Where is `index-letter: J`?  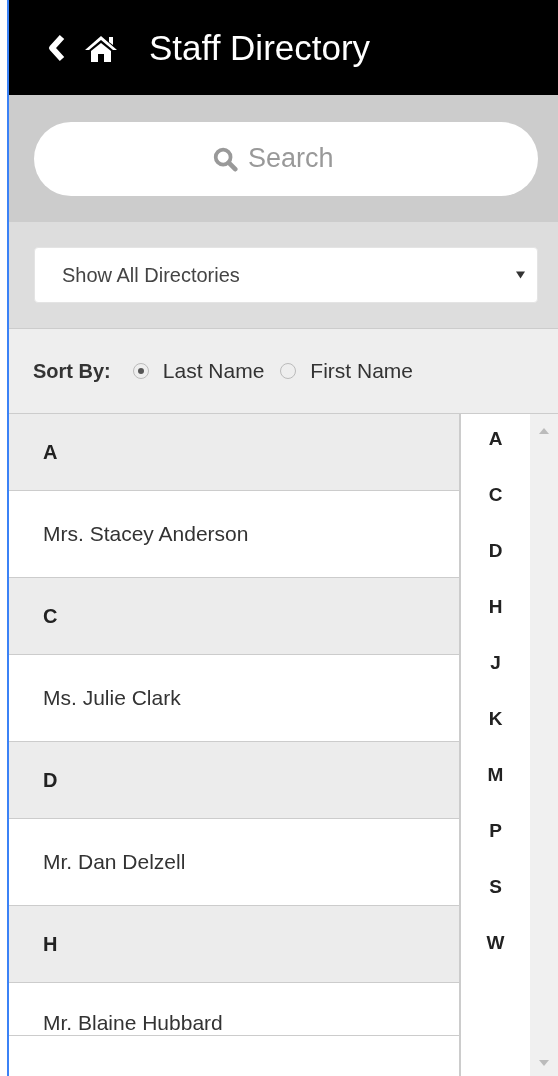 index-letter: J is located at coordinates (495, 680).